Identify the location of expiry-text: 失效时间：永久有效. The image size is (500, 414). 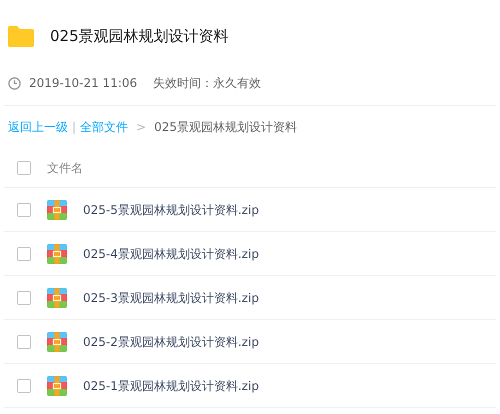
(207, 83).